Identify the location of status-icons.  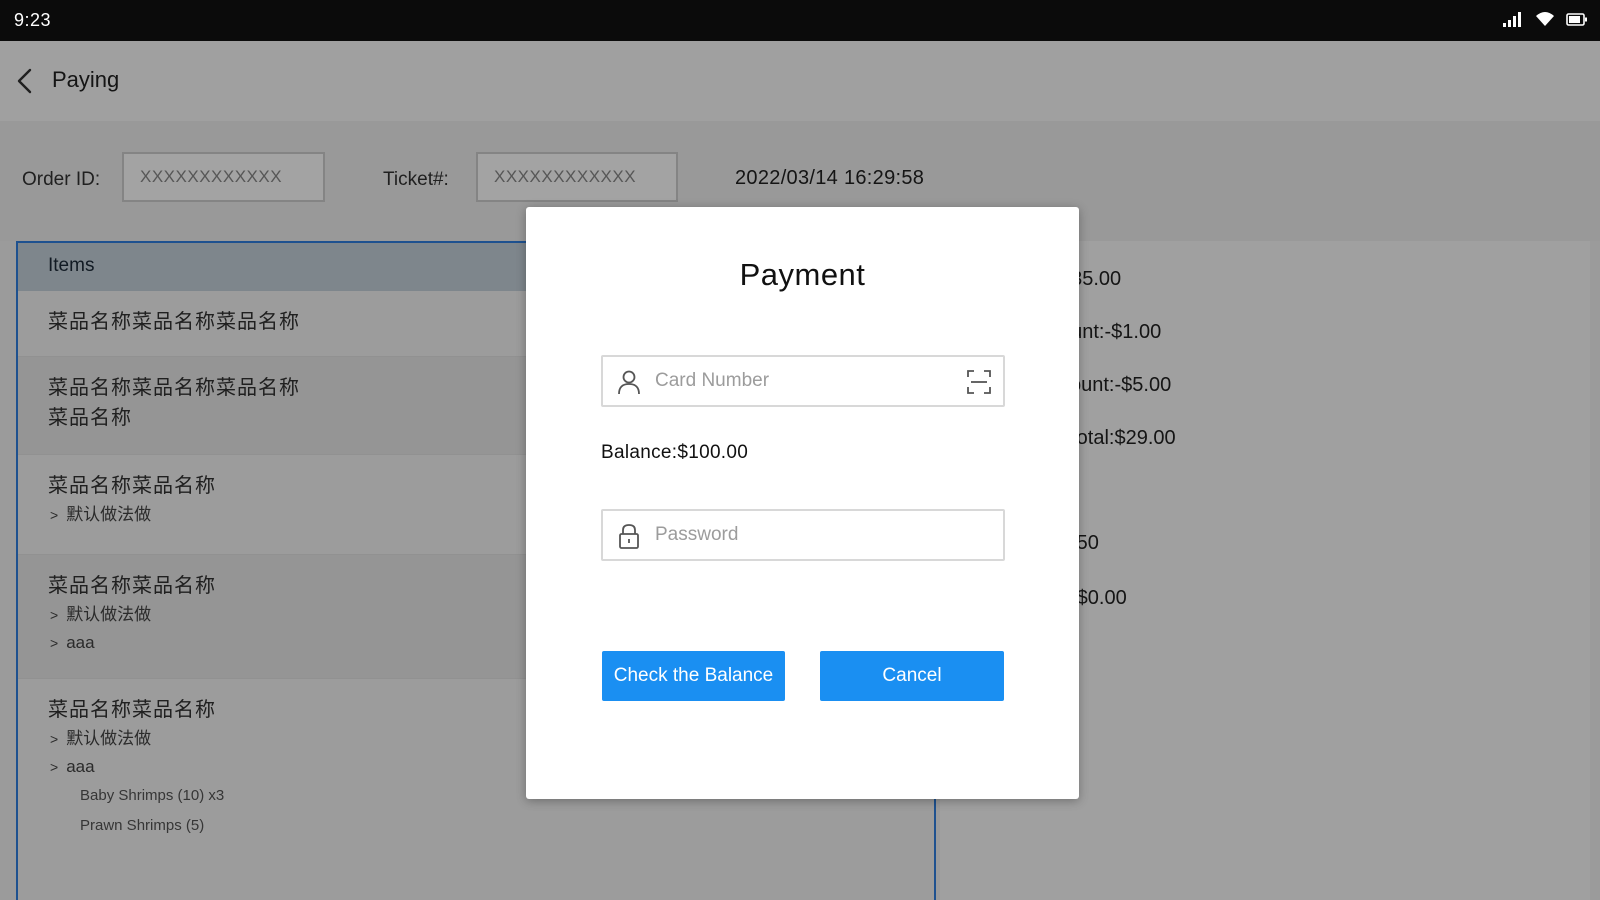
(1545, 19).